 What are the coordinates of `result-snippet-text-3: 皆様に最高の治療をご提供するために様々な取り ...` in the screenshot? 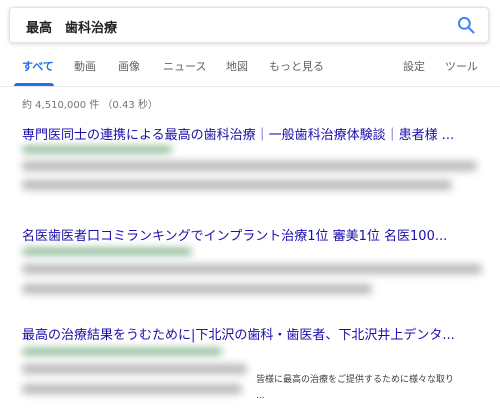 It's located at (371, 388).